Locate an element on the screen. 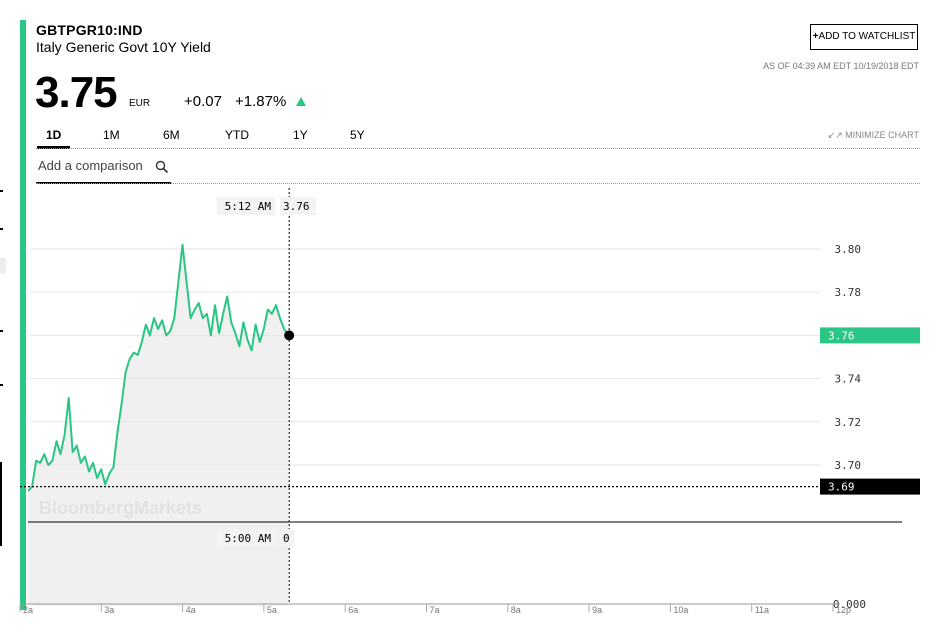 This screenshot has height=640, width=946. reference-value-label: 3.69 is located at coordinates (841, 487).